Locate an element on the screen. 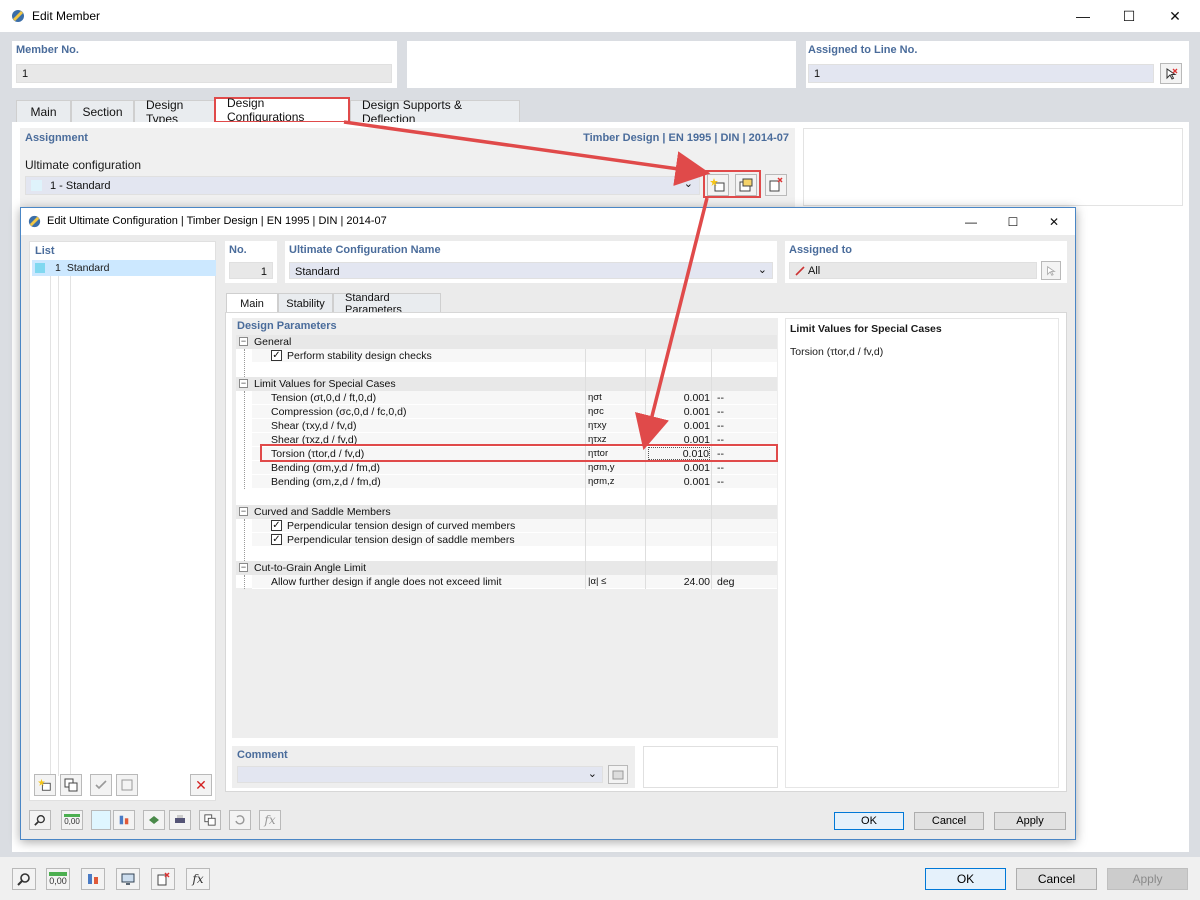 This screenshot has height=900, width=1200. cancel-button: Cancel is located at coordinates (1056, 879).